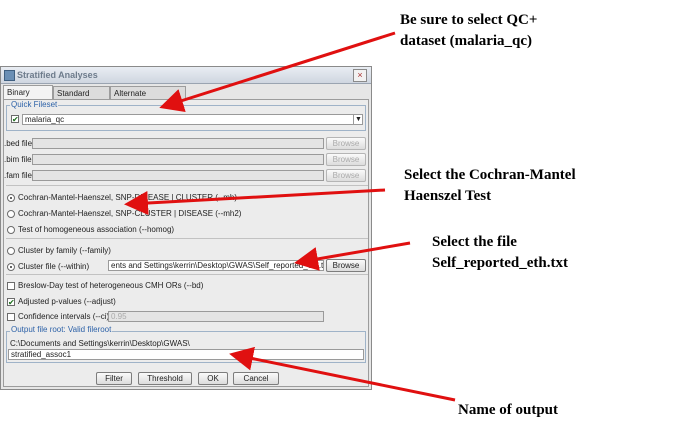 This screenshot has height=433, width=673. What do you see at coordinates (342, 374) in the screenshot?
I see `arrow-output` at bounding box center [342, 374].